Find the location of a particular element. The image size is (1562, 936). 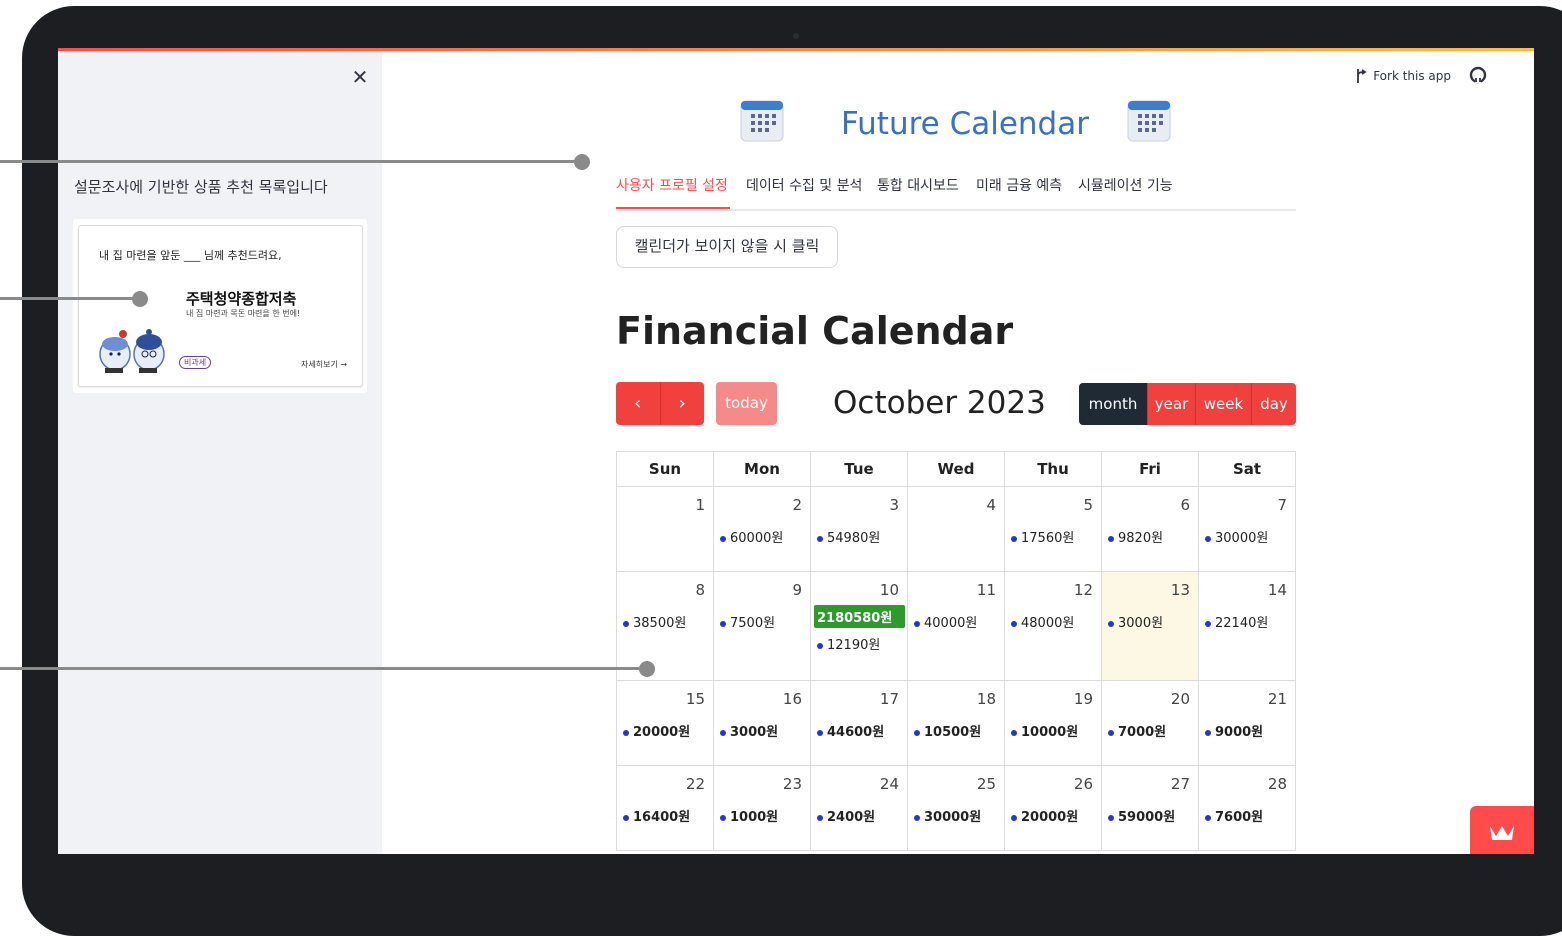

fork-app-link: Fork this app is located at coordinates (1403, 76).